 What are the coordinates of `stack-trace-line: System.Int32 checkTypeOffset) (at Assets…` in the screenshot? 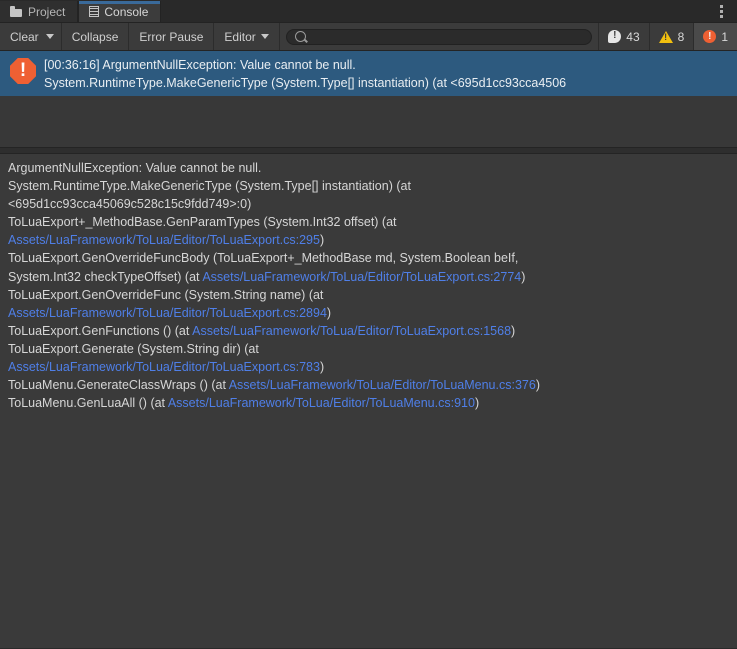 It's located at (368, 277).